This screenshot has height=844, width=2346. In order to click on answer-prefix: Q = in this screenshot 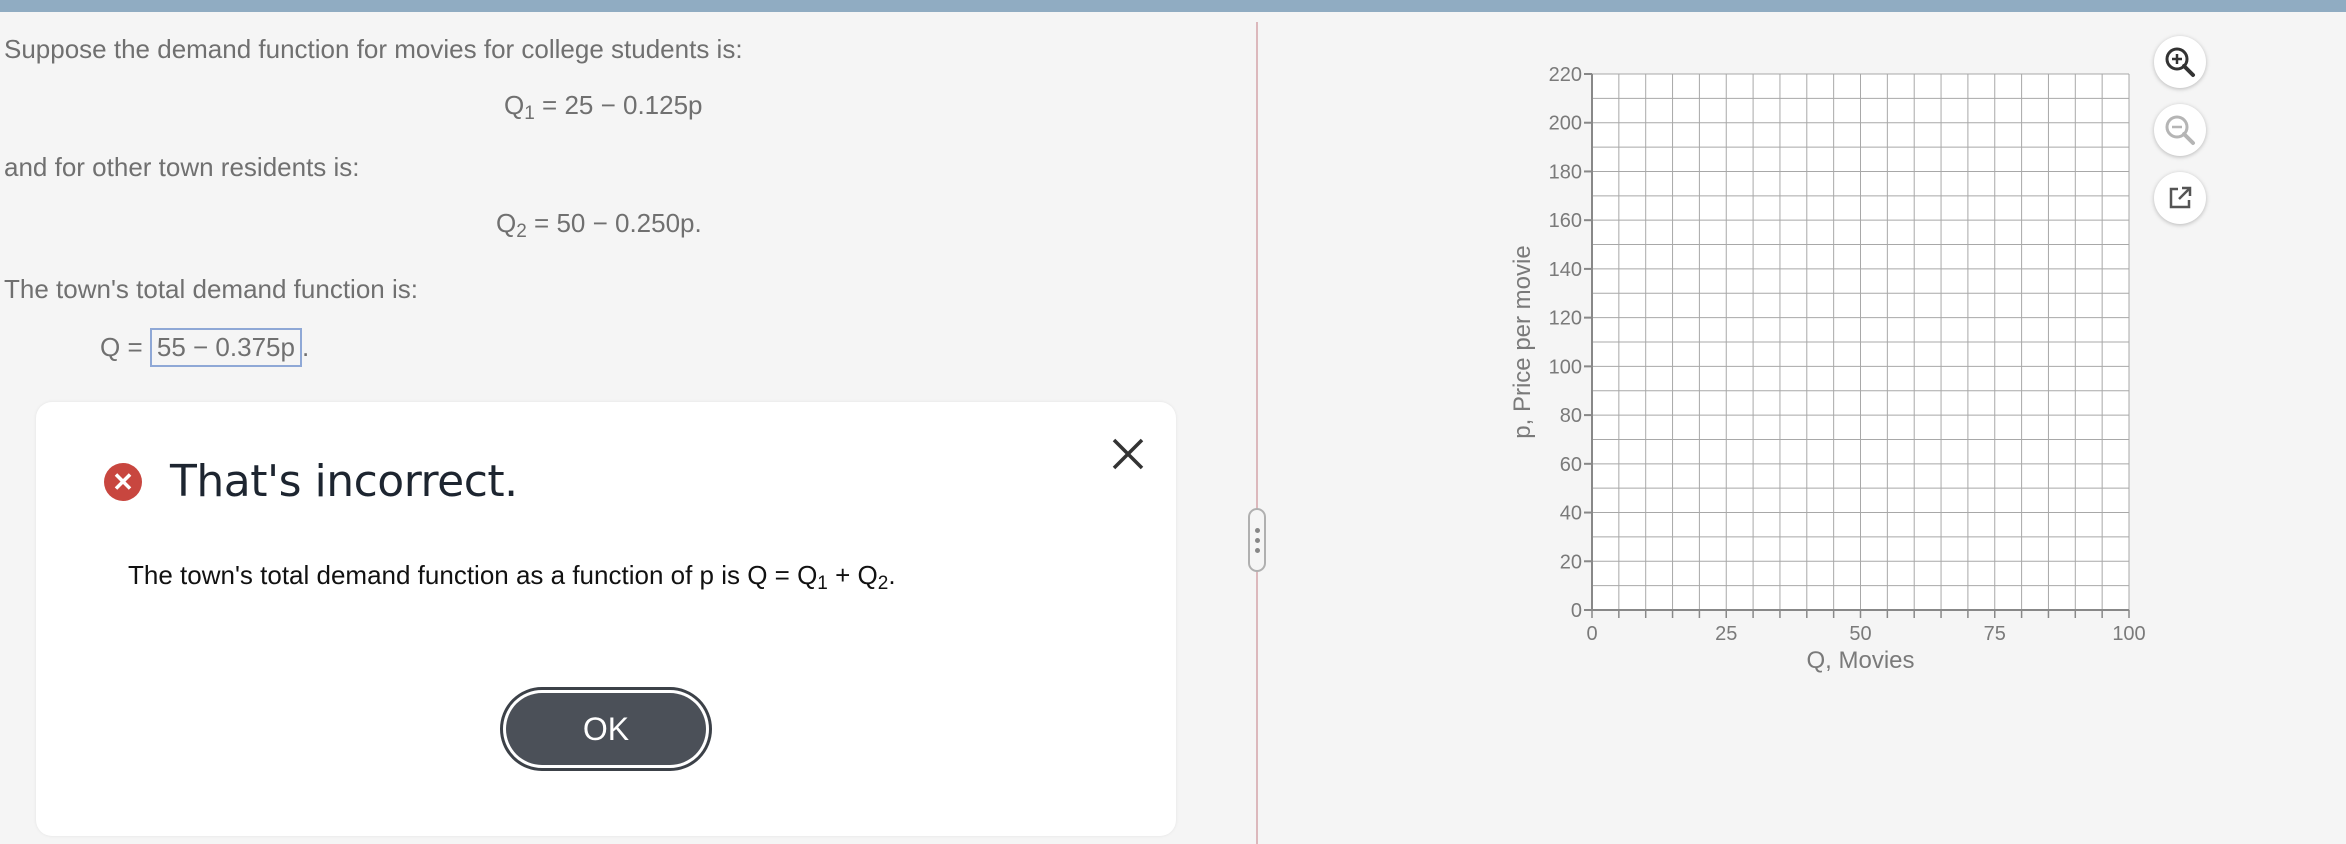, I will do `click(121, 347)`.